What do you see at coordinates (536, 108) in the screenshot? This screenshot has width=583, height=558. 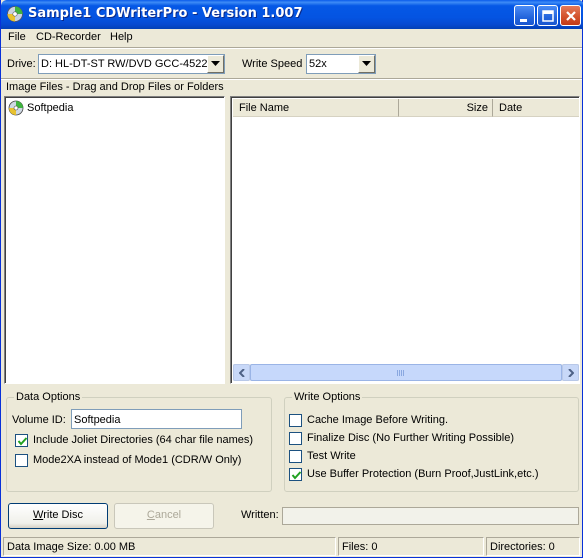 I see `column-header-date: Date` at bounding box center [536, 108].